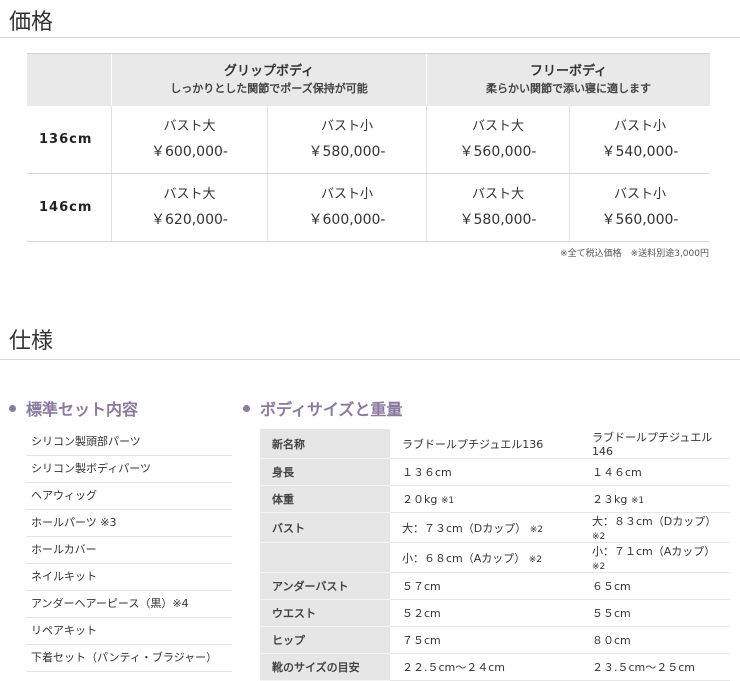 The height and width of the screenshot is (681, 740). I want to click on value-146: ８０cm, so click(656, 640).